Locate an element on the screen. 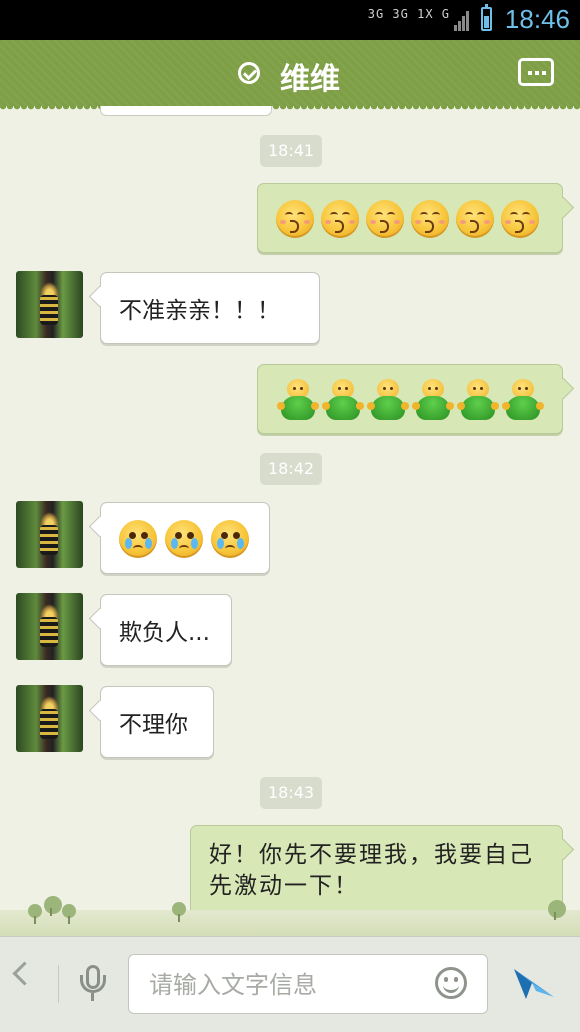 Image resolution: width=580 pixels, height=1032 pixels. message-text: 好！你先不要理我，我要自己先激动一下！ is located at coordinates (371, 870).